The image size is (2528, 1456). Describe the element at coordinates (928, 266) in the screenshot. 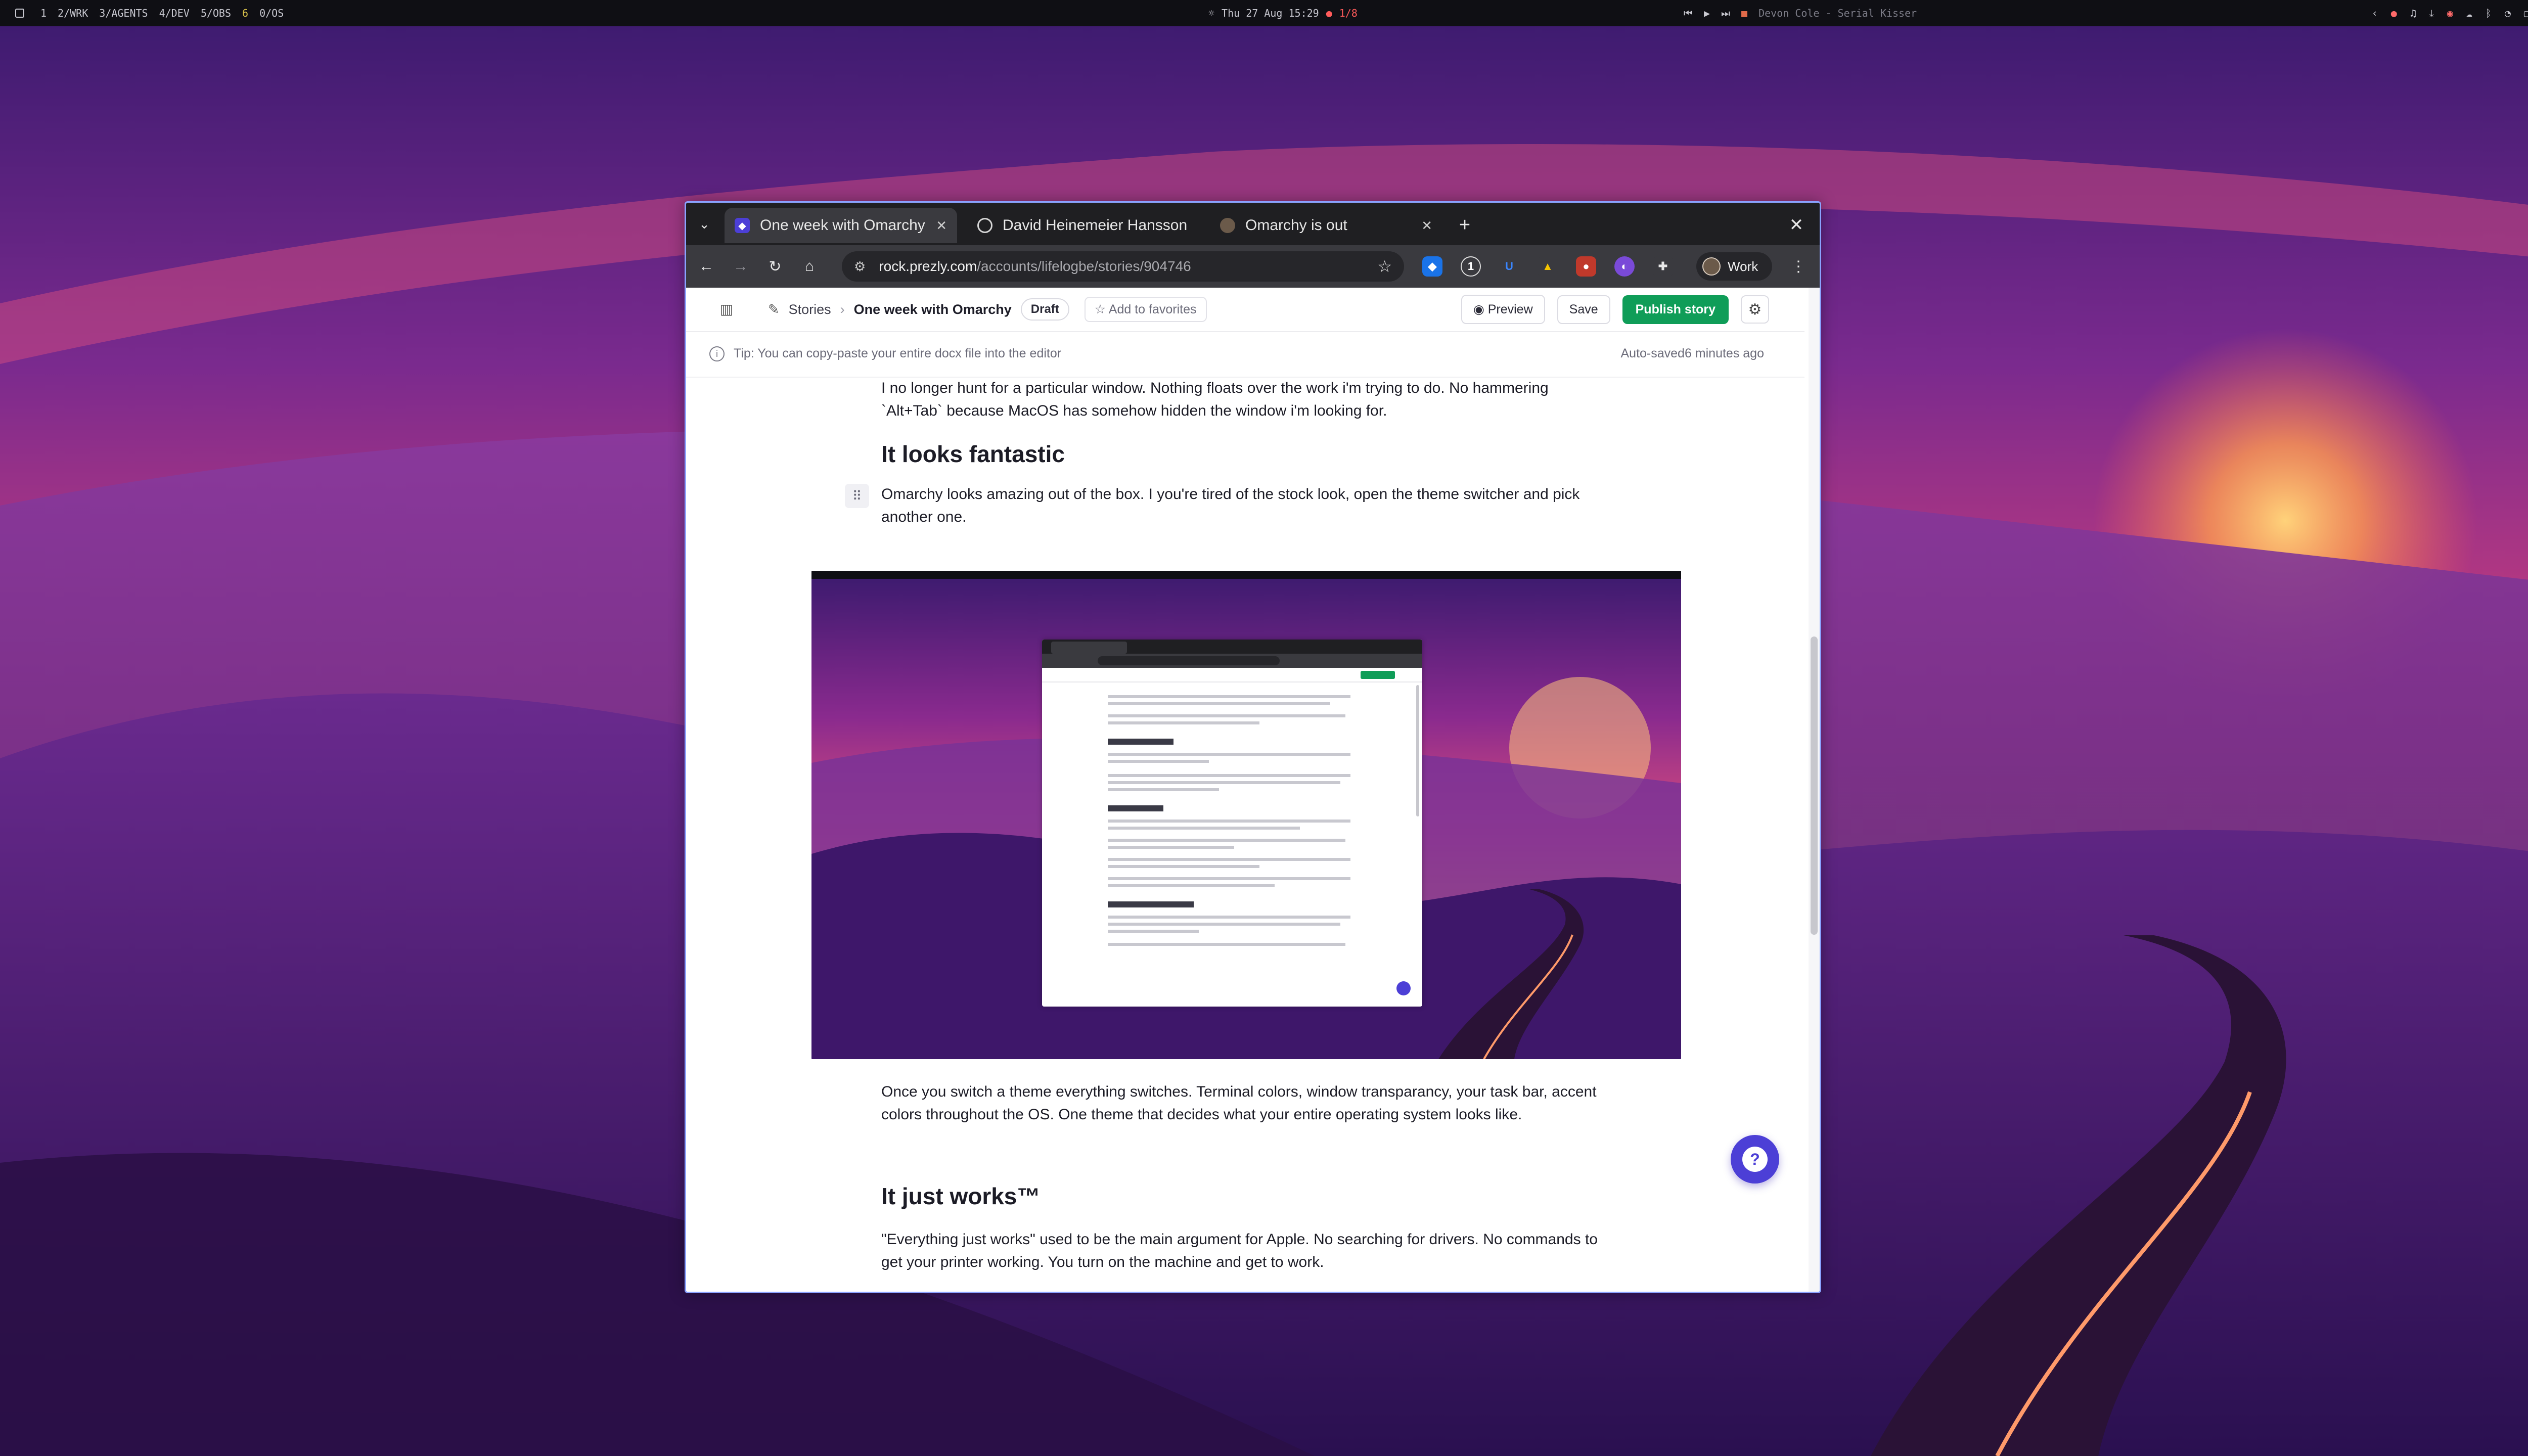

I see `url-domain: rock.prezly.com` at that location.